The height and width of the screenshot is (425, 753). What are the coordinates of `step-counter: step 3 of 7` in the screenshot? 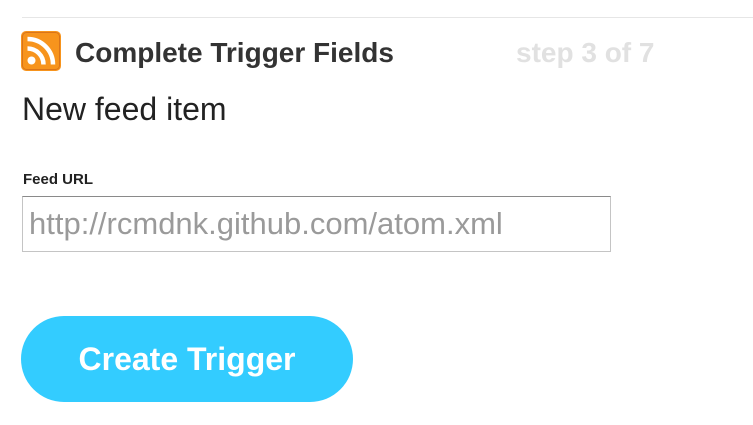 It's located at (585, 52).